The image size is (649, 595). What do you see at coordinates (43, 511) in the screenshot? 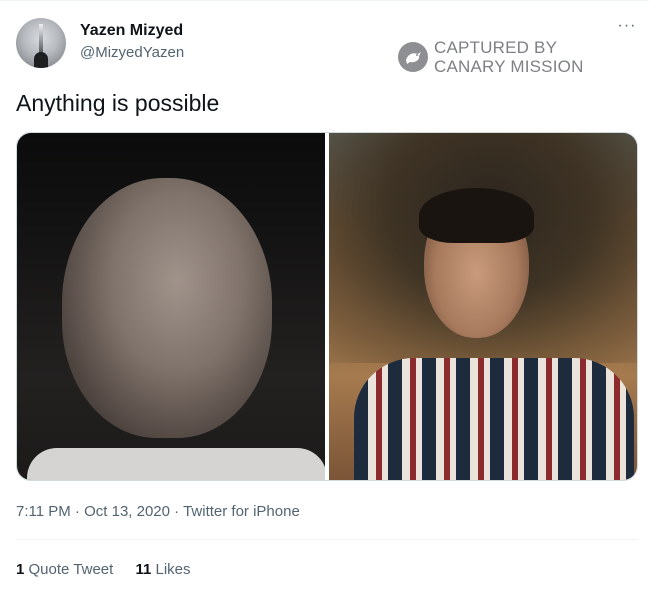
I see `tweet-time: 7:11 PM` at bounding box center [43, 511].